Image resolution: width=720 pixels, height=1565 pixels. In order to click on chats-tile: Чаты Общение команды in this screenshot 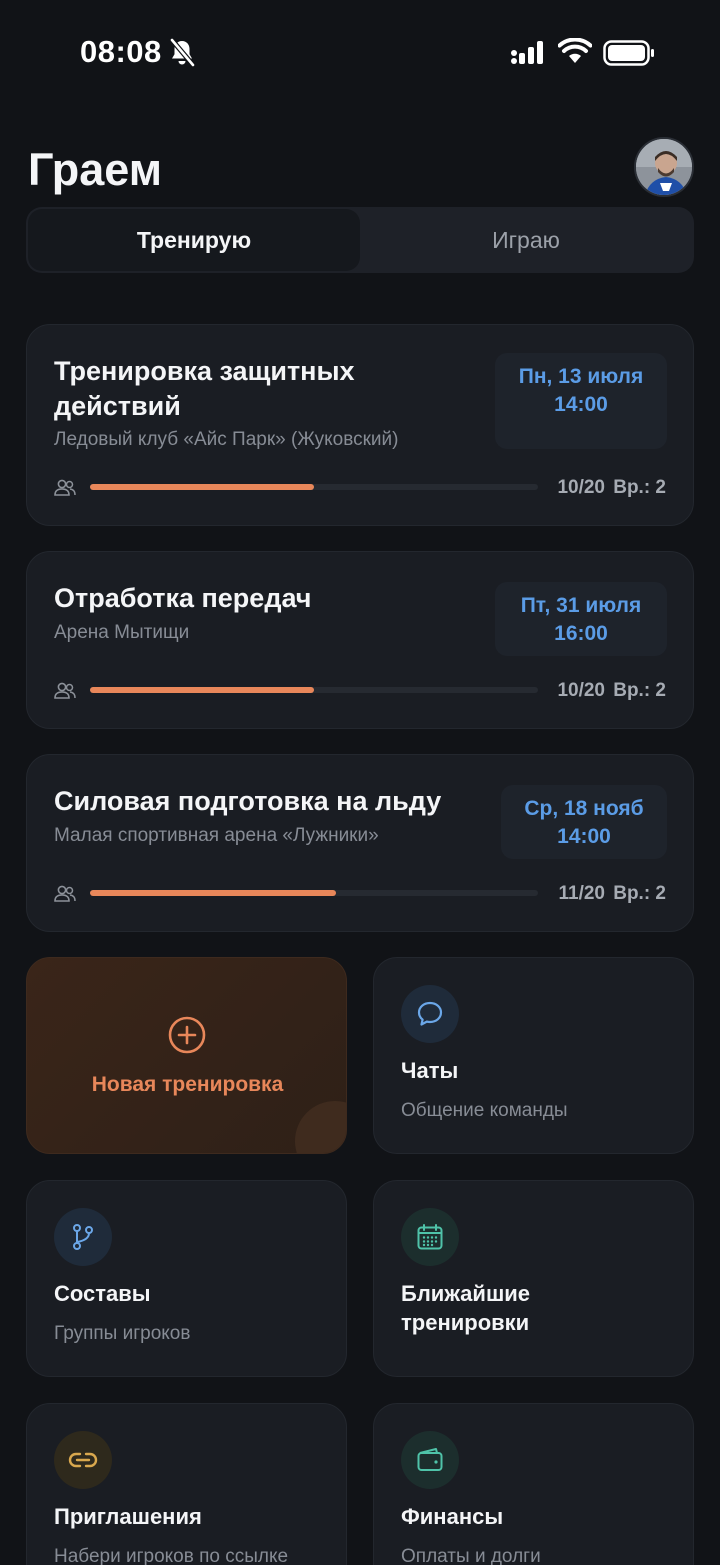, I will do `click(533, 1055)`.